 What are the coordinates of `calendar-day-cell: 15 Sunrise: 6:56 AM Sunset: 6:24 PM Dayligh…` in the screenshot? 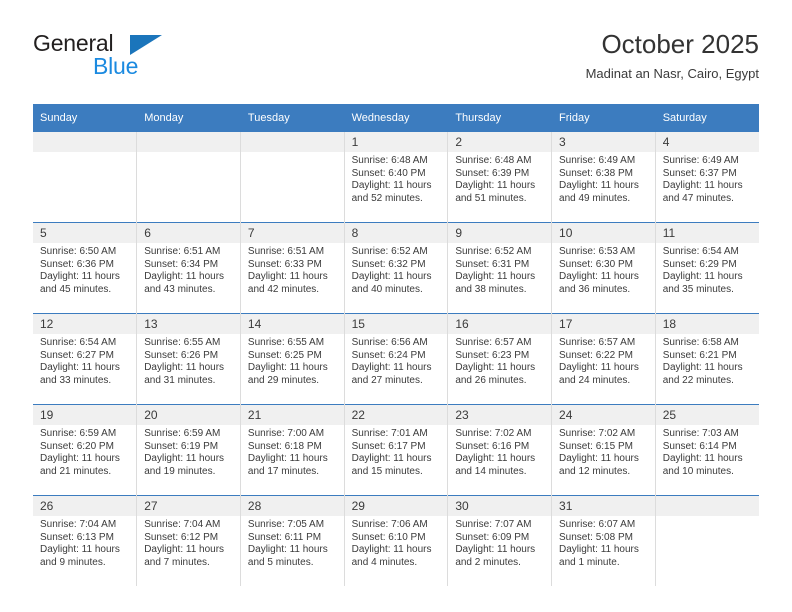 It's located at (396, 359).